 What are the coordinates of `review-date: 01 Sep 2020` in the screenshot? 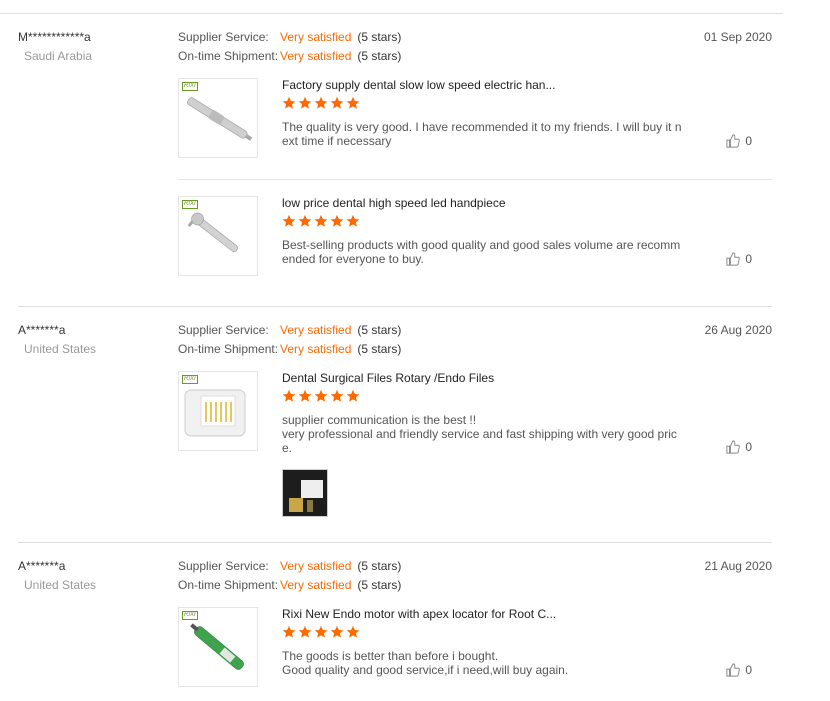 It's located at (737, 37).